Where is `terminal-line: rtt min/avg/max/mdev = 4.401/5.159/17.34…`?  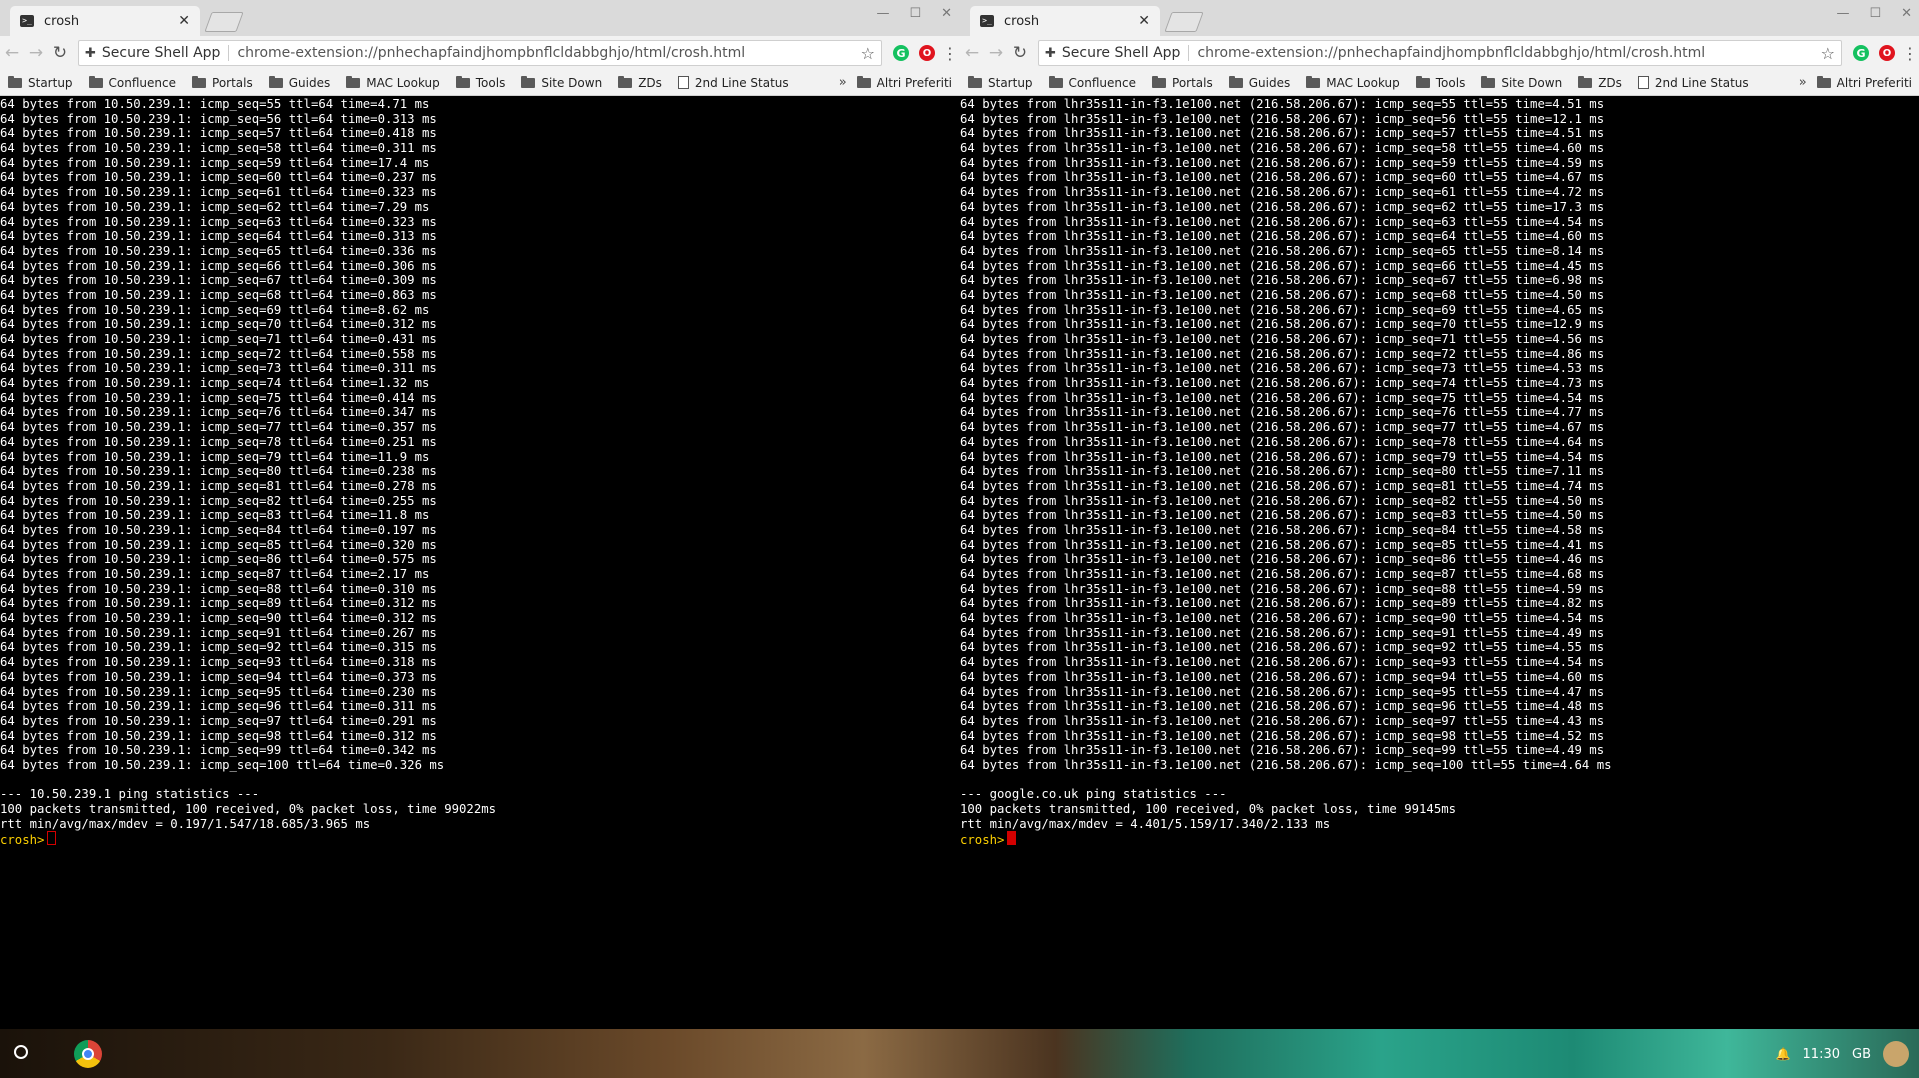 terminal-line: rtt min/avg/max/mdev = 4.401/5.159/17.34… is located at coordinates (1145, 823).